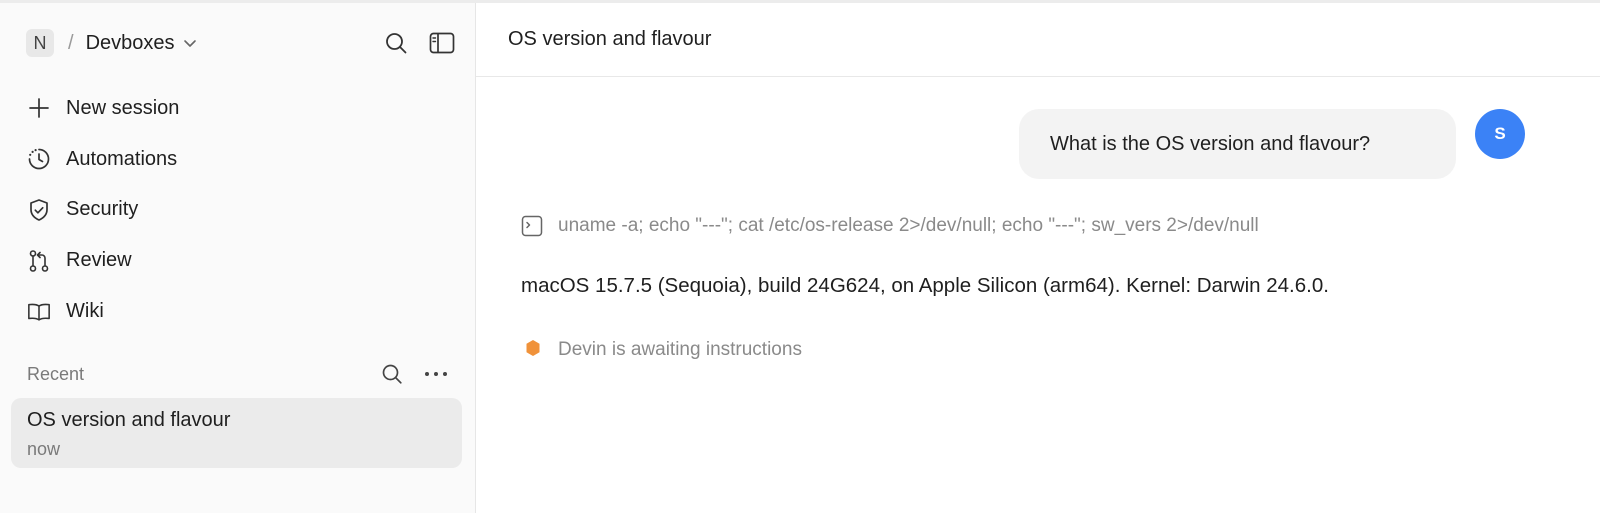 This screenshot has width=1600, height=513. What do you see at coordinates (44, 449) in the screenshot?
I see `recent-session-time: now` at bounding box center [44, 449].